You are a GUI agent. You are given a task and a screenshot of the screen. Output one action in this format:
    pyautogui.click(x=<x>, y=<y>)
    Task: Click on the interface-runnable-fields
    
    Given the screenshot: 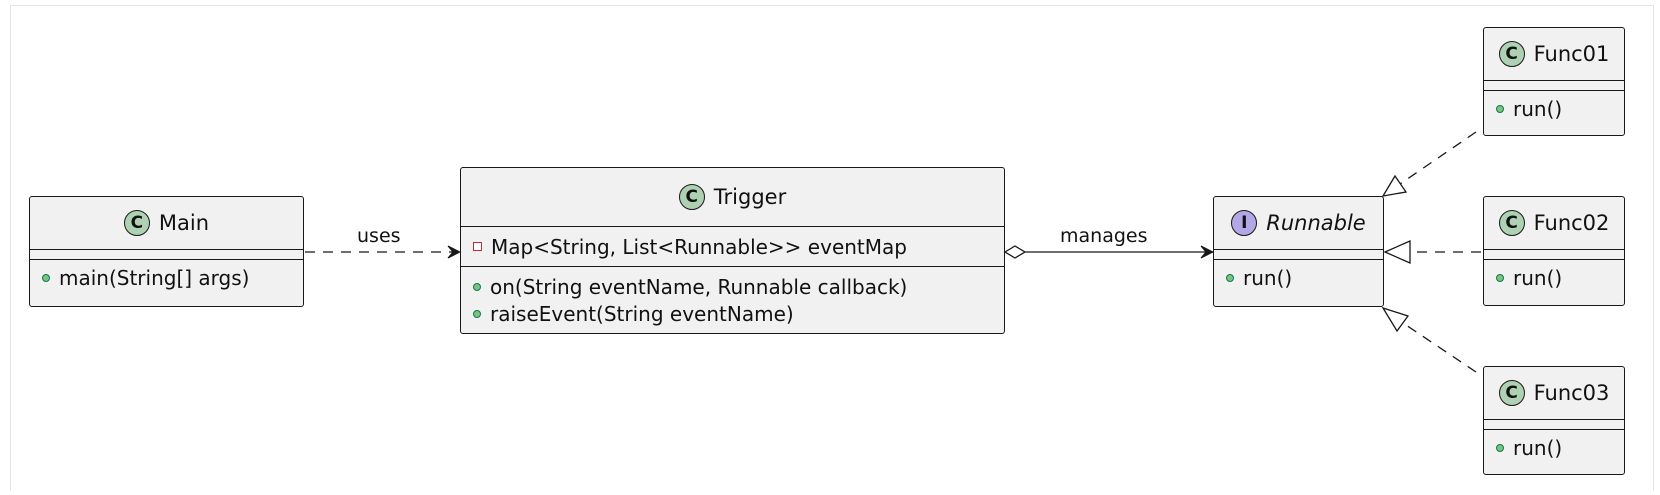 What is the action you would take?
    pyautogui.click(x=1298, y=255)
    